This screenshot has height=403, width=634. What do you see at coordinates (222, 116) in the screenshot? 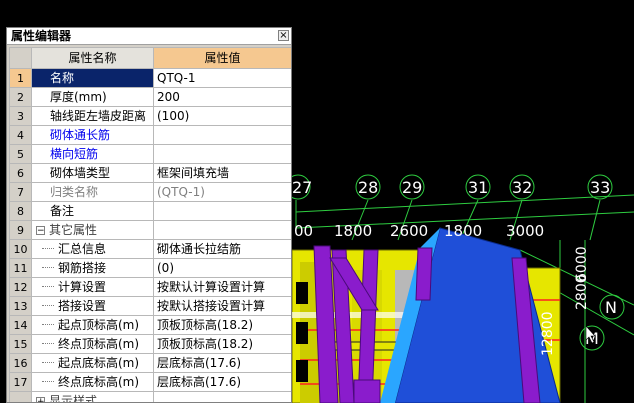
I see `property-value: (100)` at bounding box center [222, 116].